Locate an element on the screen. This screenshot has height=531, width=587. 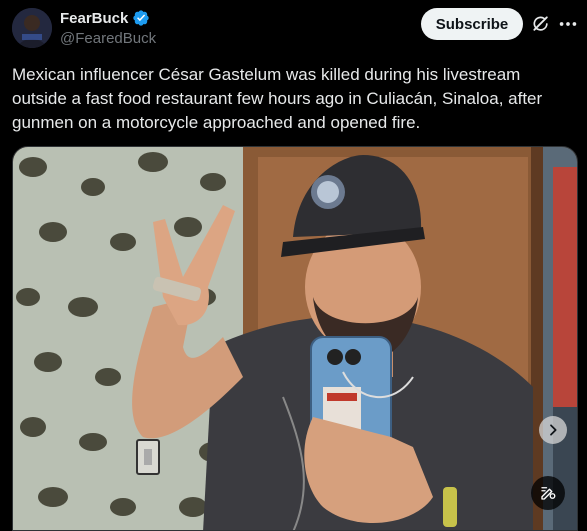
avatar is located at coordinates (32, 28).